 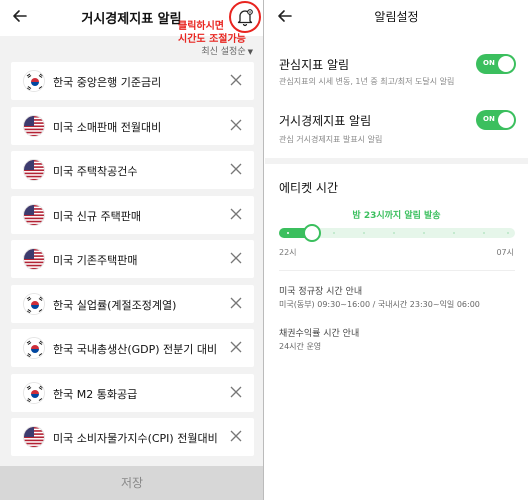 I want to click on annotation-line-1: 클릭하시면, so click(x=201, y=26).